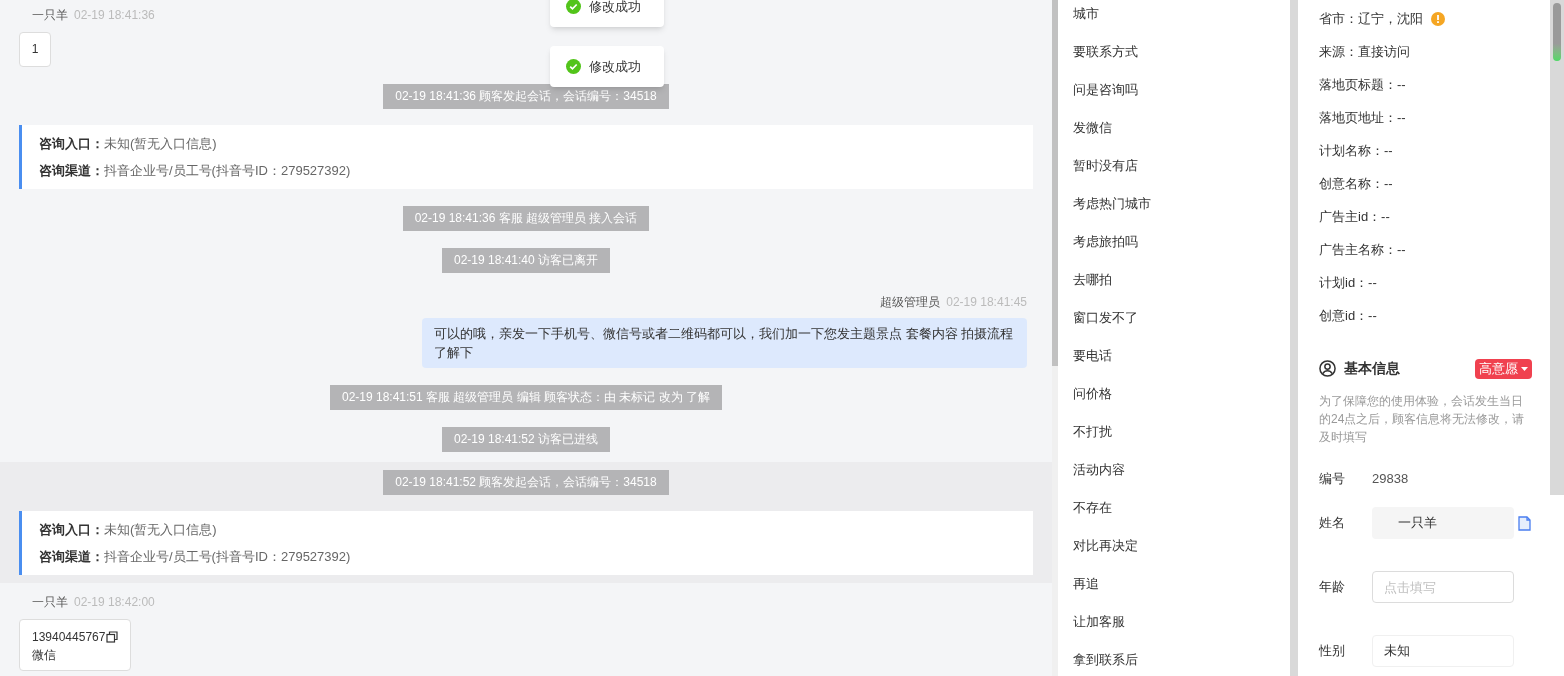 The height and width of the screenshot is (676, 1564). Describe the element at coordinates (1181, 365) in the screenshot. I see `quick-reply-item: 要电话` at that location.